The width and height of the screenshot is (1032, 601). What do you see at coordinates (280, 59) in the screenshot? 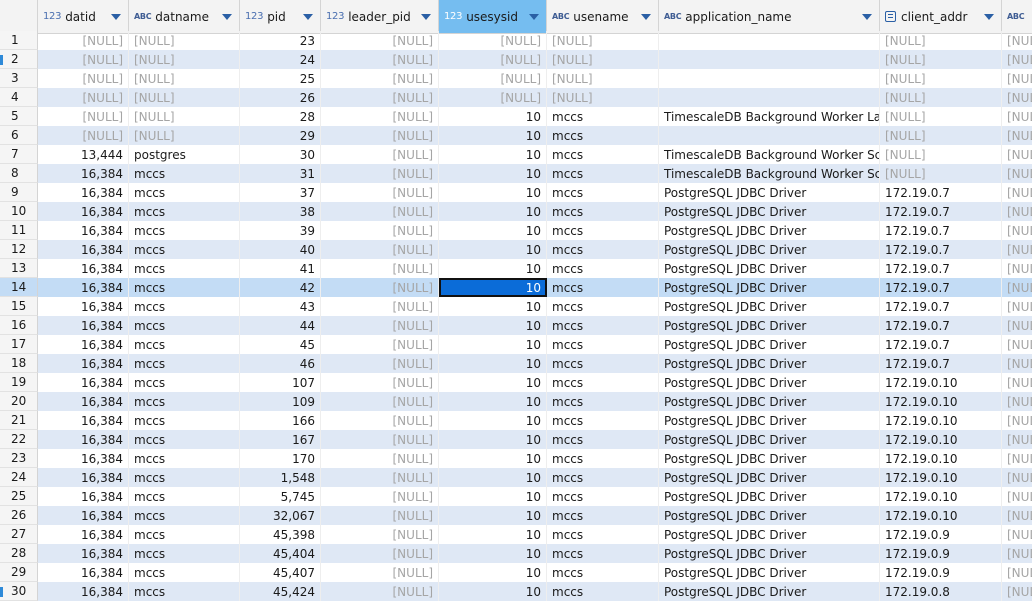
I see `cell-pid: 24` at bounding box center [280, 59].